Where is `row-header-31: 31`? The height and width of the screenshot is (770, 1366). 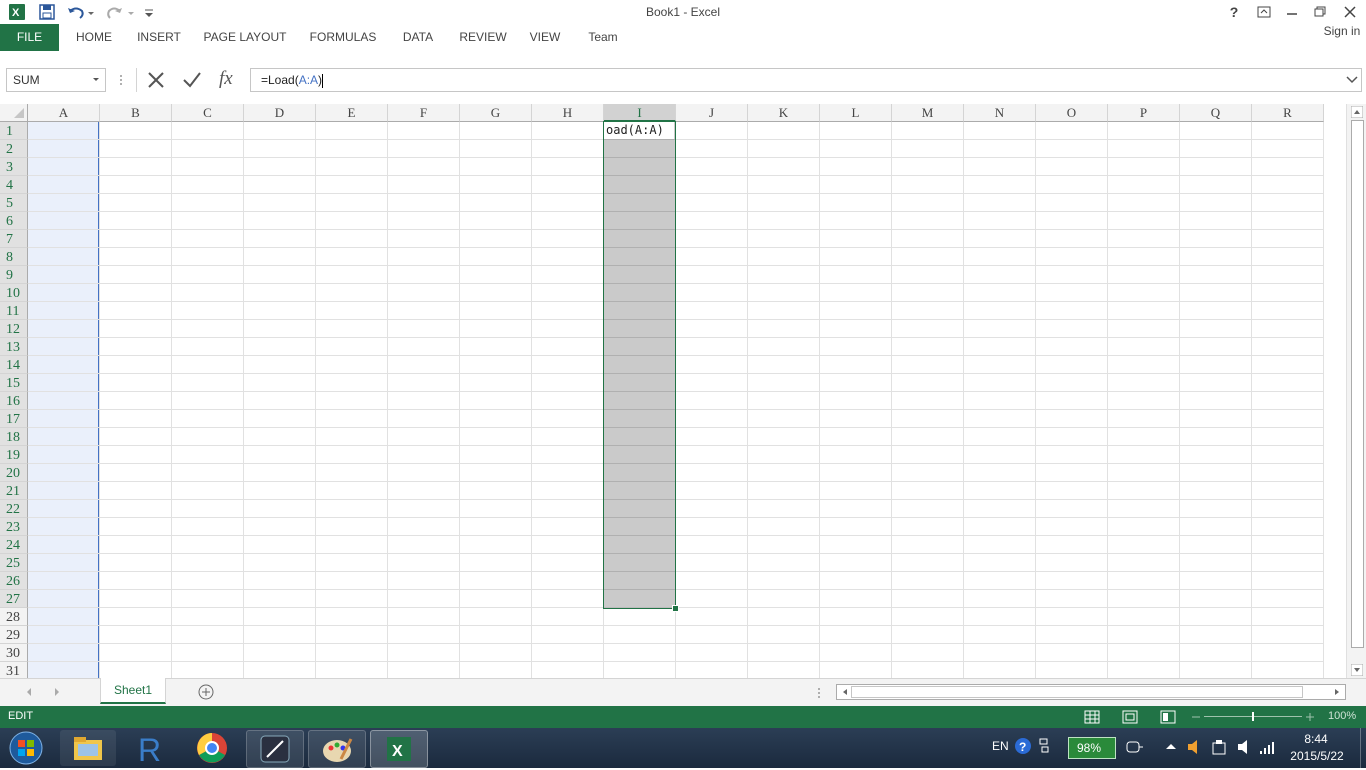 row-header-31: 31 is located at coordinates (14, 670).